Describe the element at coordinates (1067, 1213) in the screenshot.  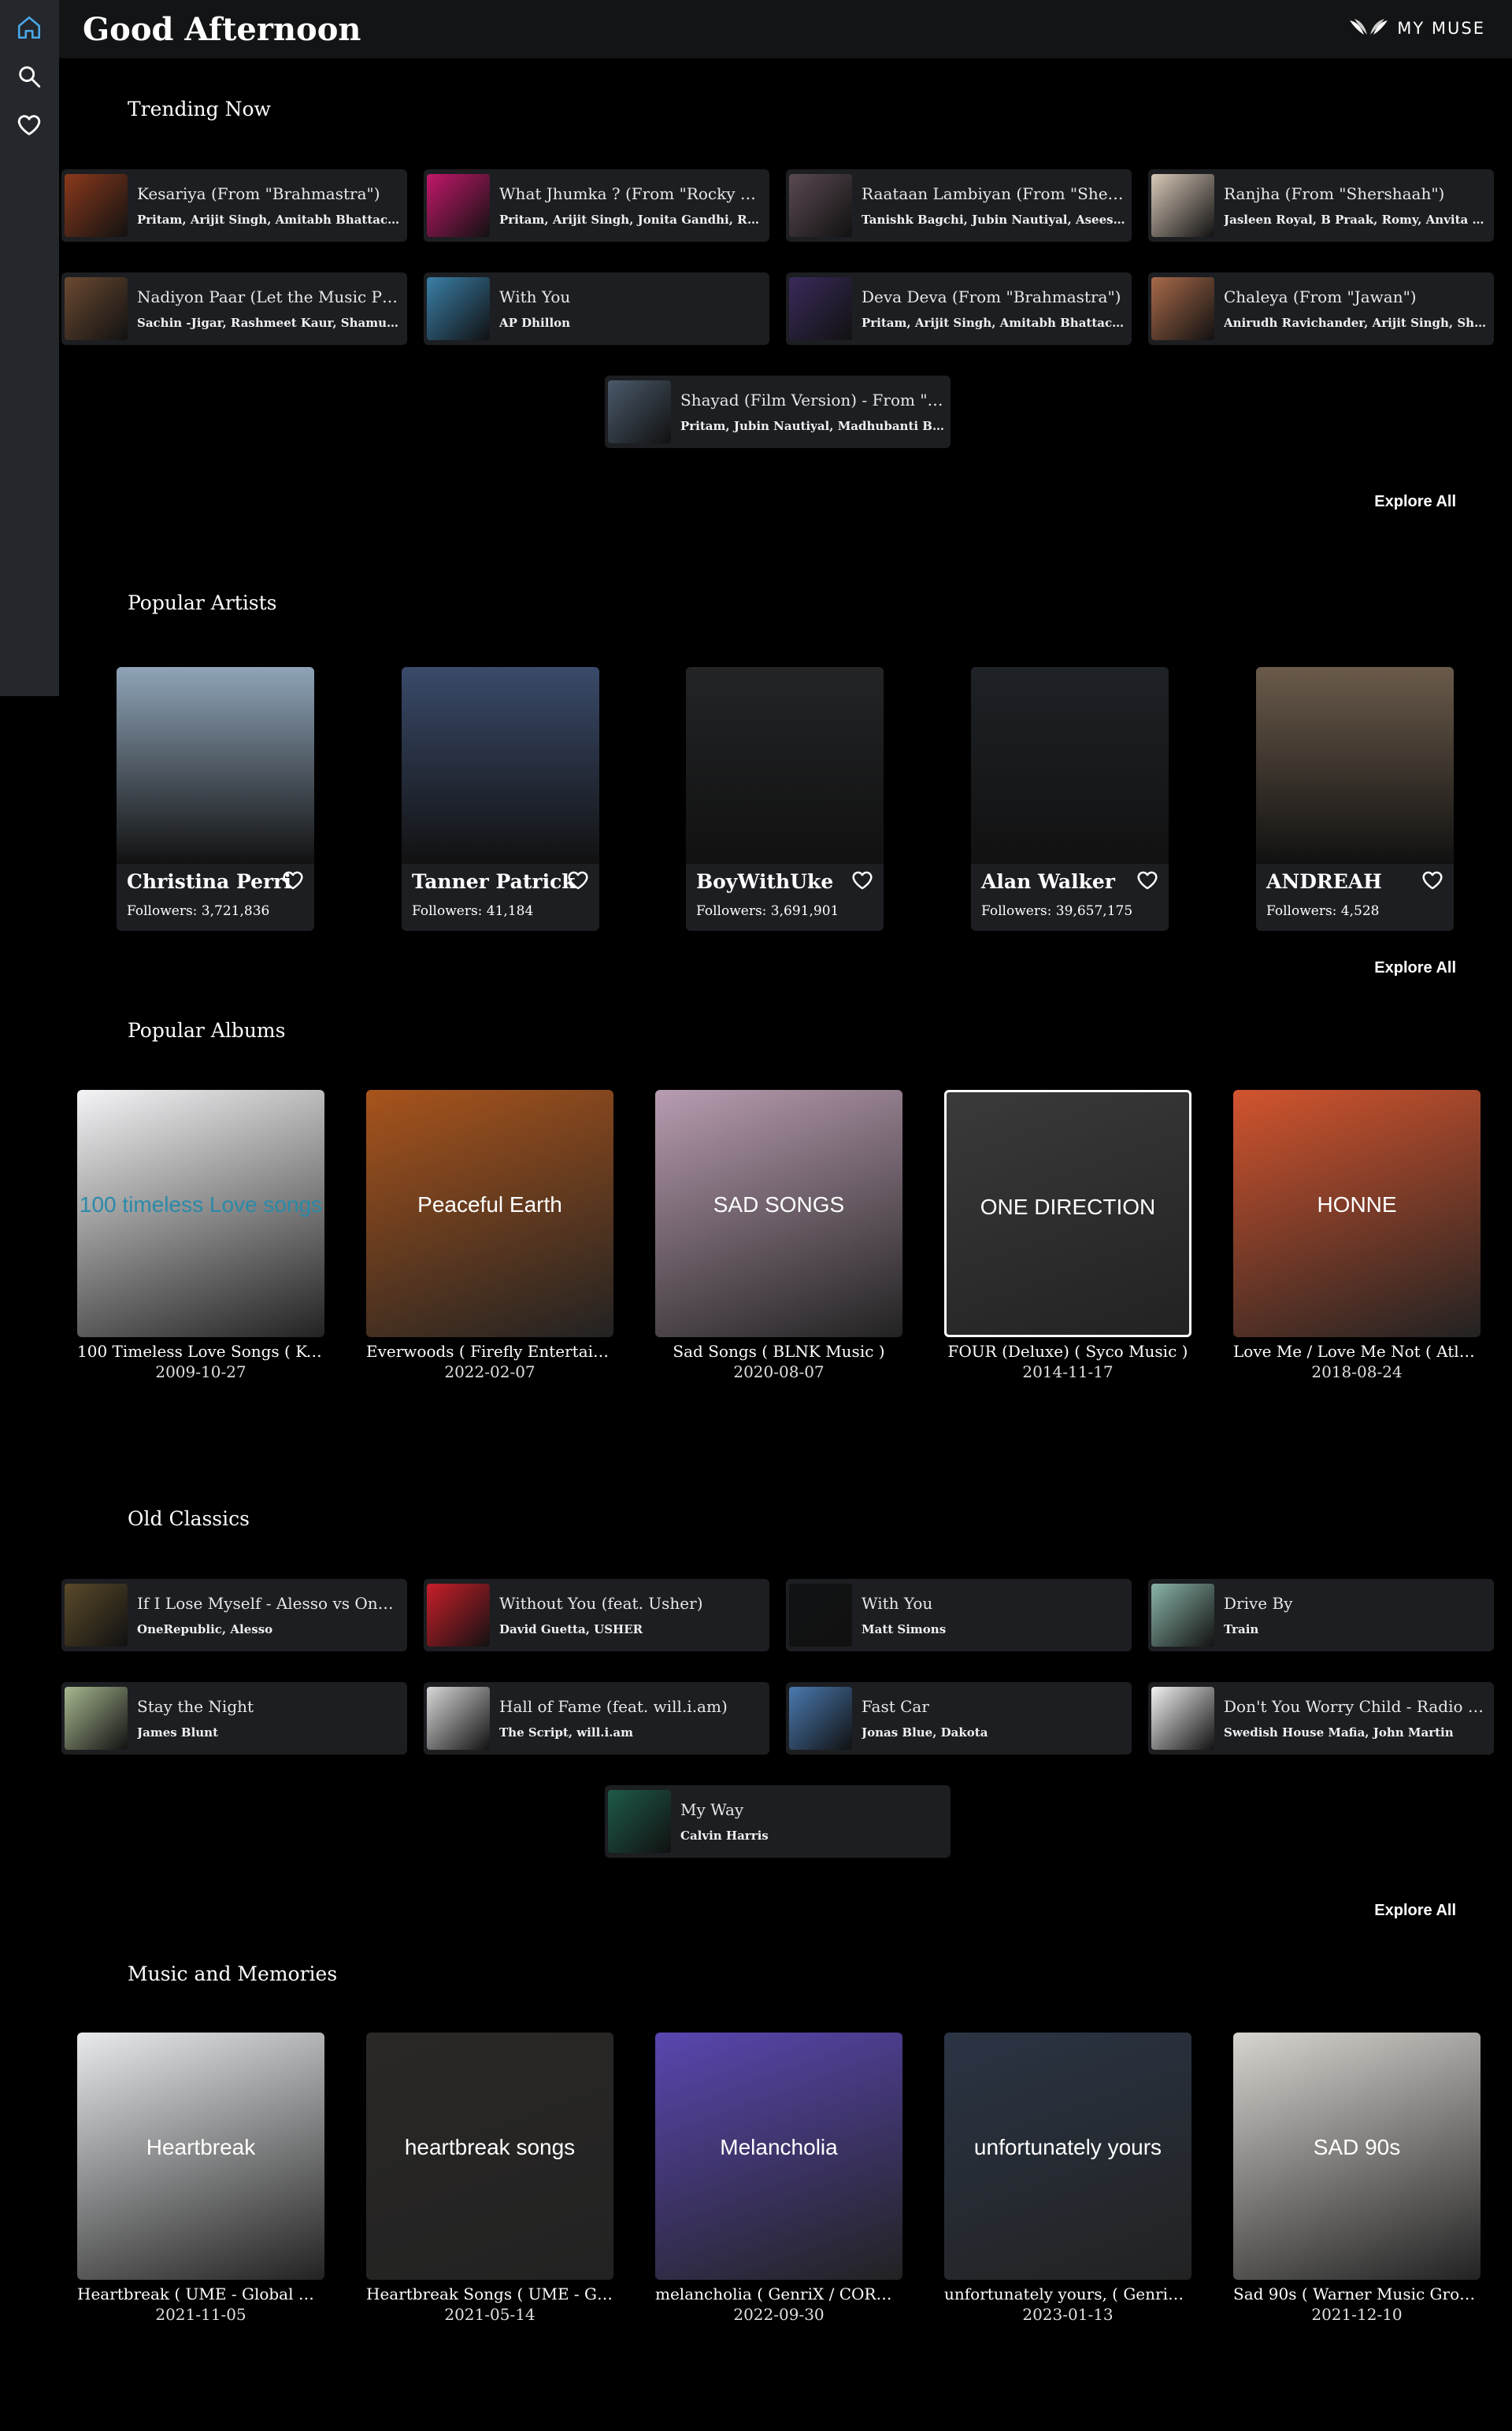
I see `album-cover: ONE DIRECTION` at that location.